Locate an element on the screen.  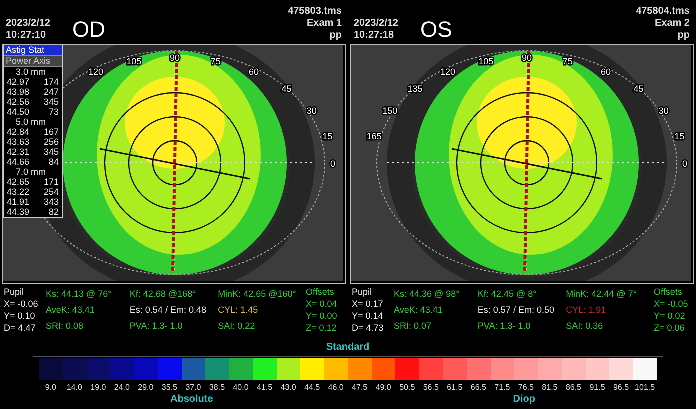
stat-value: Kf: 42.45 @ 8° is located at coordinates (508, 294).